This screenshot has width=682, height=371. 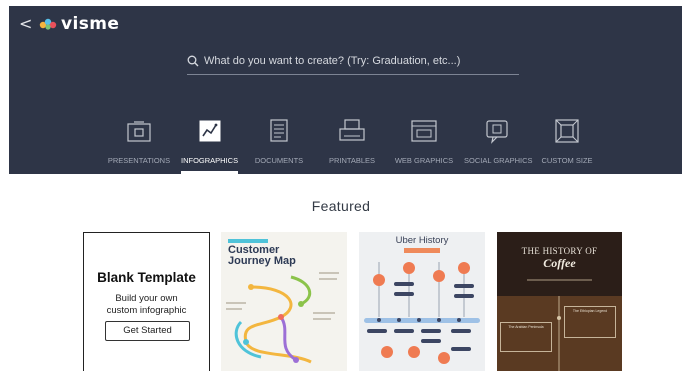 I want to click on presentation-icon, so click(x=139, y=131).